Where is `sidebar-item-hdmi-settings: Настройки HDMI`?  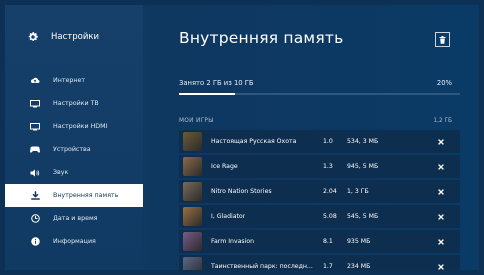
sidebar-item-hdmi-settings: Настройки HDMI is located at coordinates (74, 126).